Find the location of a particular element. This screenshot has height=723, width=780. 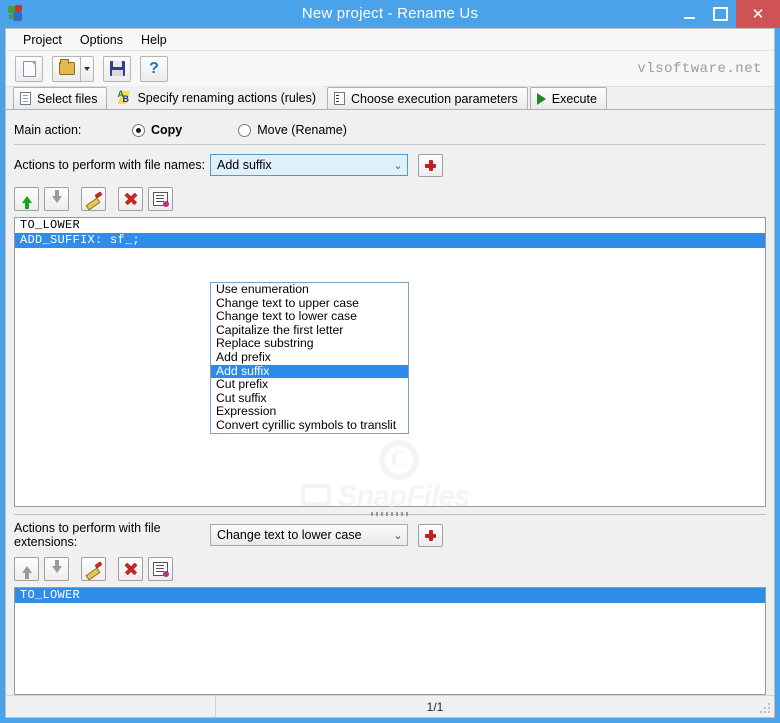

help-button: ? is located at coordinates (154, 68).